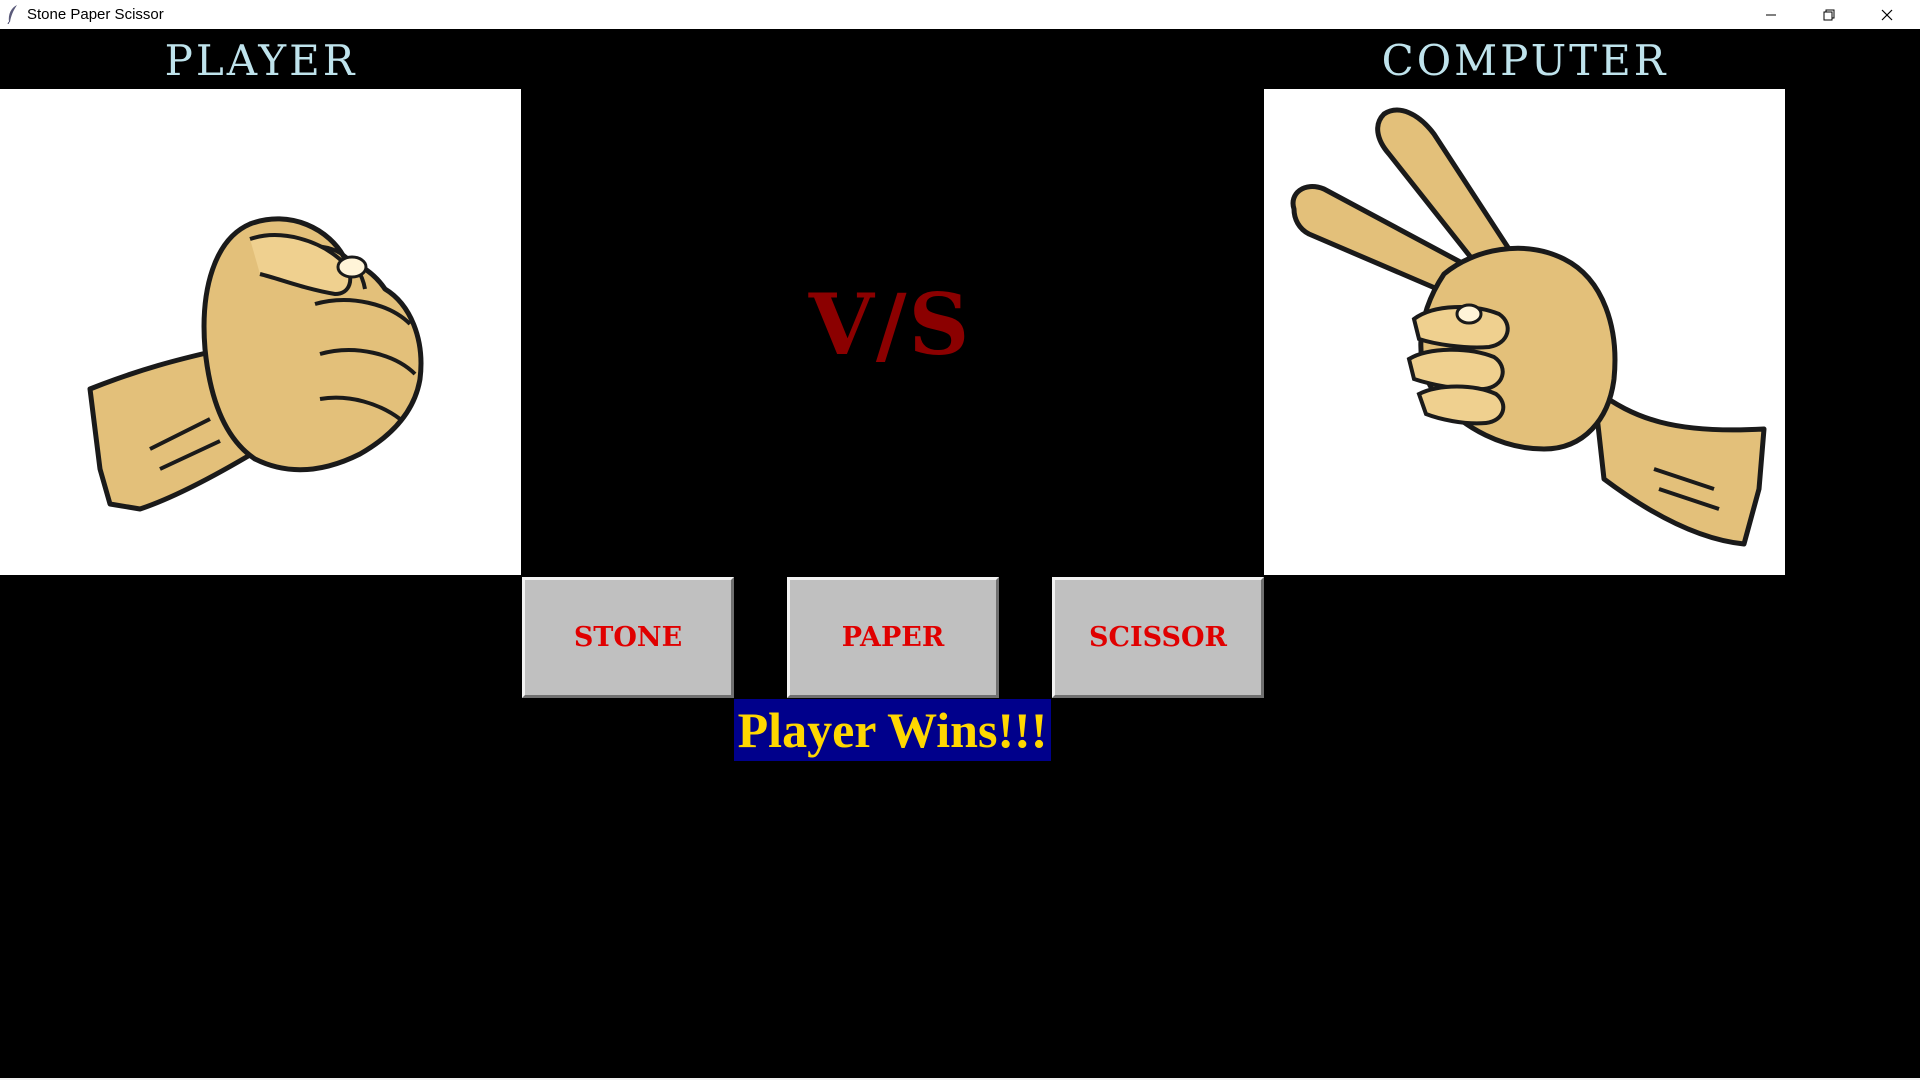 The height and width of the screenshot is (1080, 1920). What do you see at coordinates (1528, 327) in the screenshot?
I see `scissor-hand-icon` at bounding box center [1528, 327].